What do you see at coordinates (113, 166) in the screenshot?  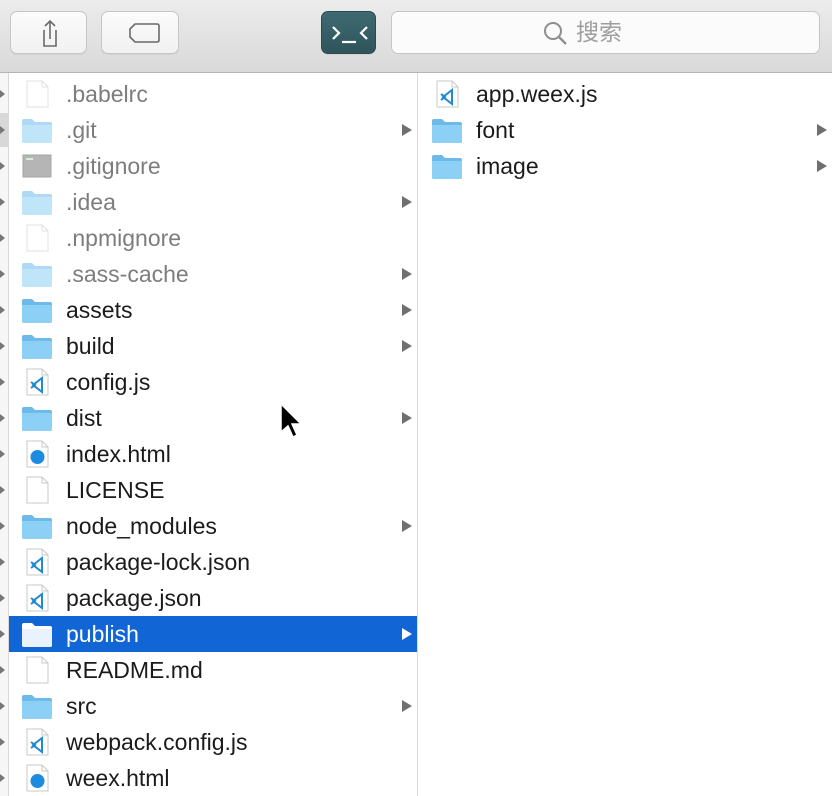 I see `item-name: .gitignore` at bounding box center [113, 166].